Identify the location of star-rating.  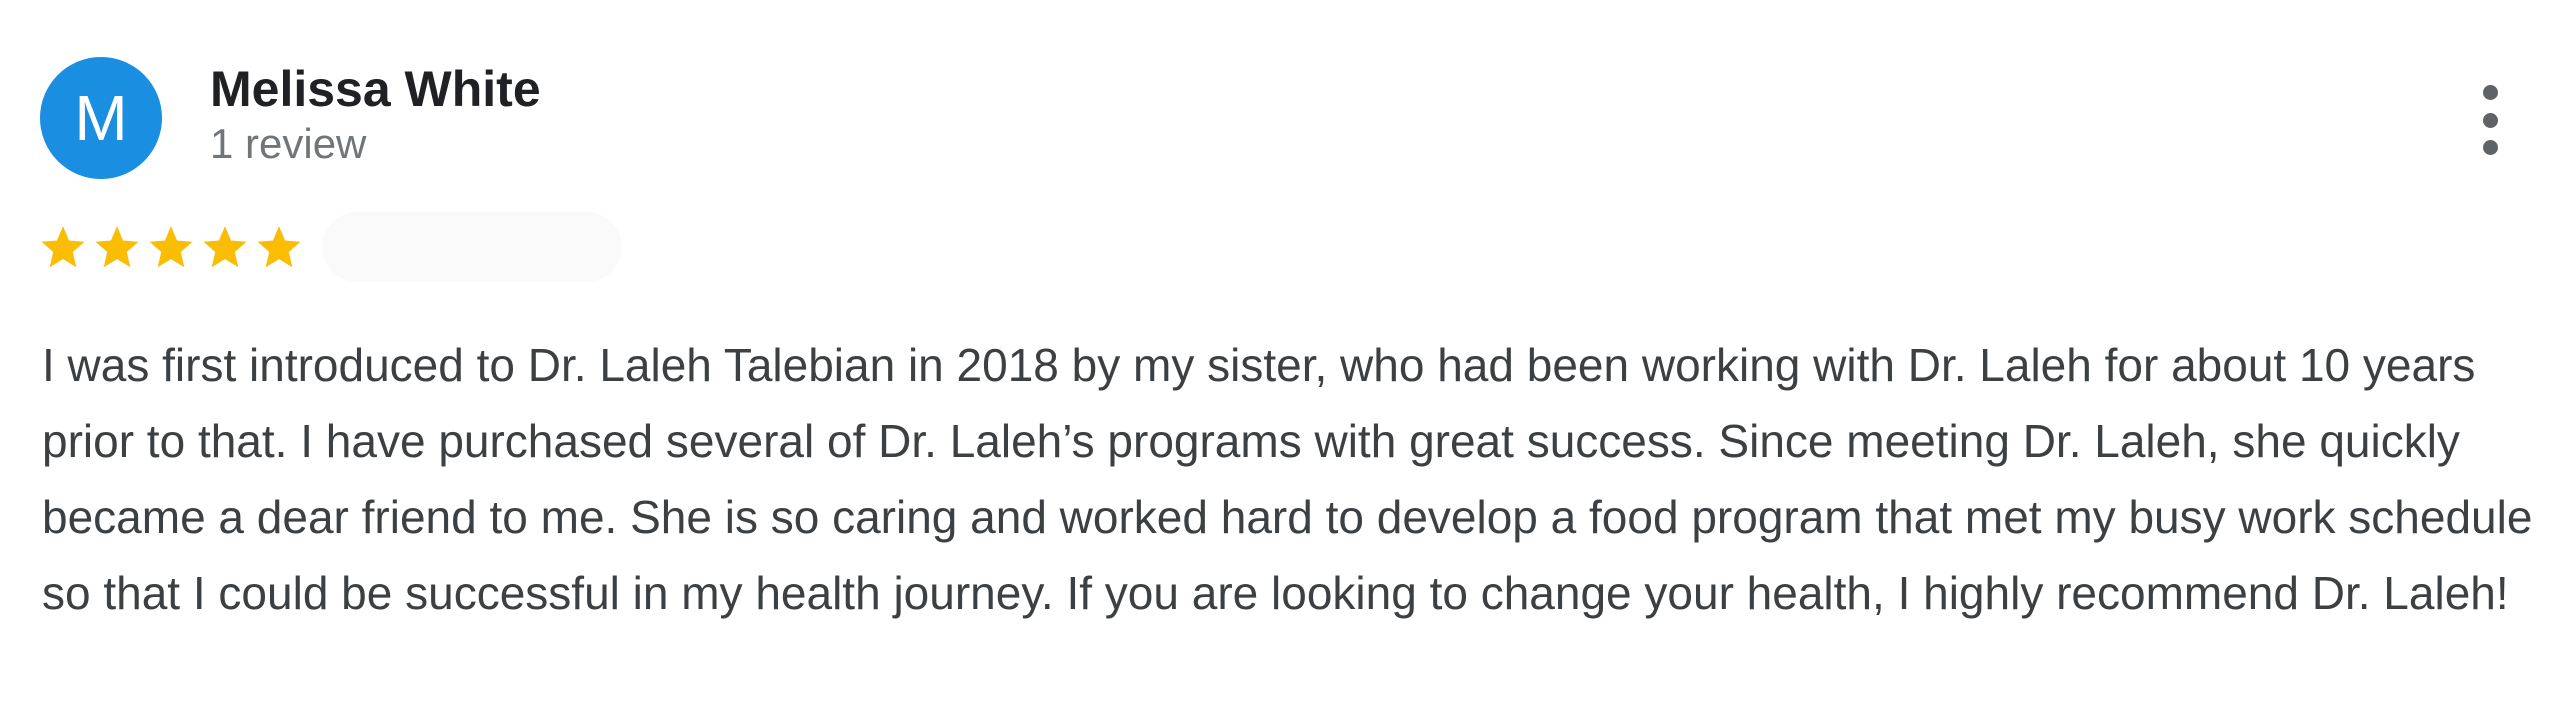
(171, 247).